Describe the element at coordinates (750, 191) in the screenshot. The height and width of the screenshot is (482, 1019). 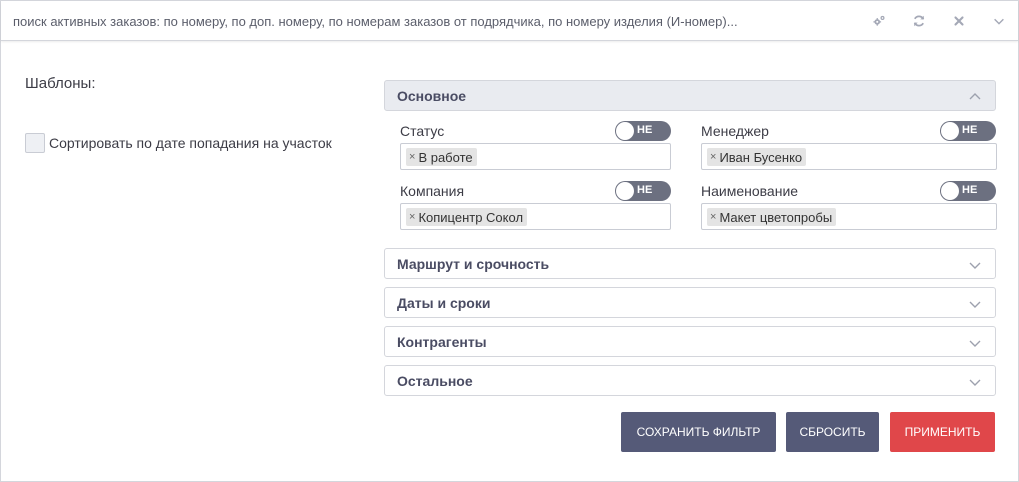
I see `product-name-label: Наименование` at that location.